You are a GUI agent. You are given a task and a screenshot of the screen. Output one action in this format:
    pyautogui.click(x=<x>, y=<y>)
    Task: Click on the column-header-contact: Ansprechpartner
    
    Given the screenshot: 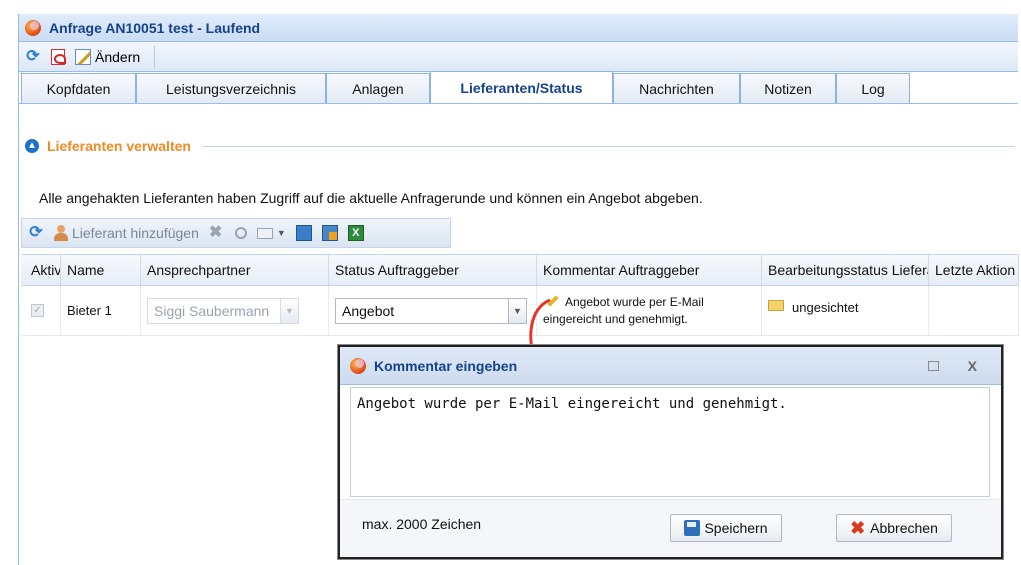 What is the action you would take?
    pyautogui.click(x=235, y=270)
    